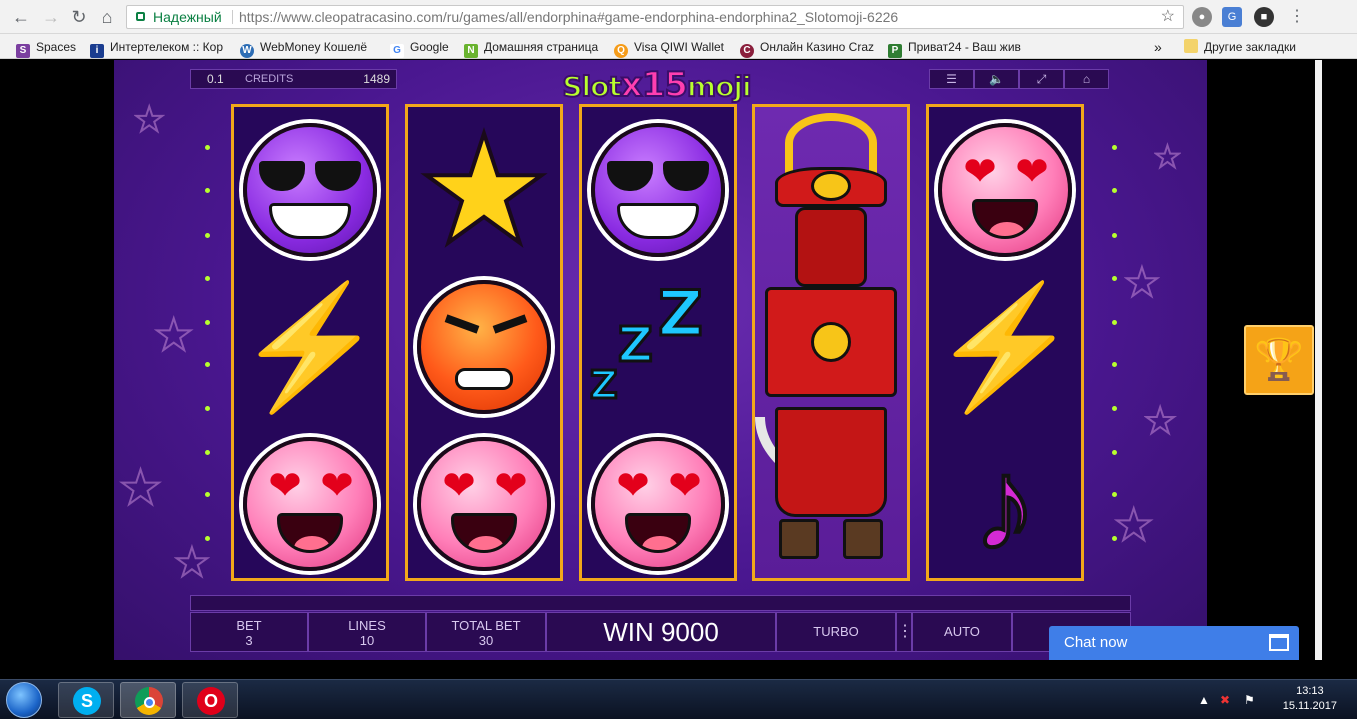 The image size is (1357, 719). What do you see at coordinates (56, 47) in the screenshot?
I see `bookmark-label: Spaces` at bounding box center [56, 47].